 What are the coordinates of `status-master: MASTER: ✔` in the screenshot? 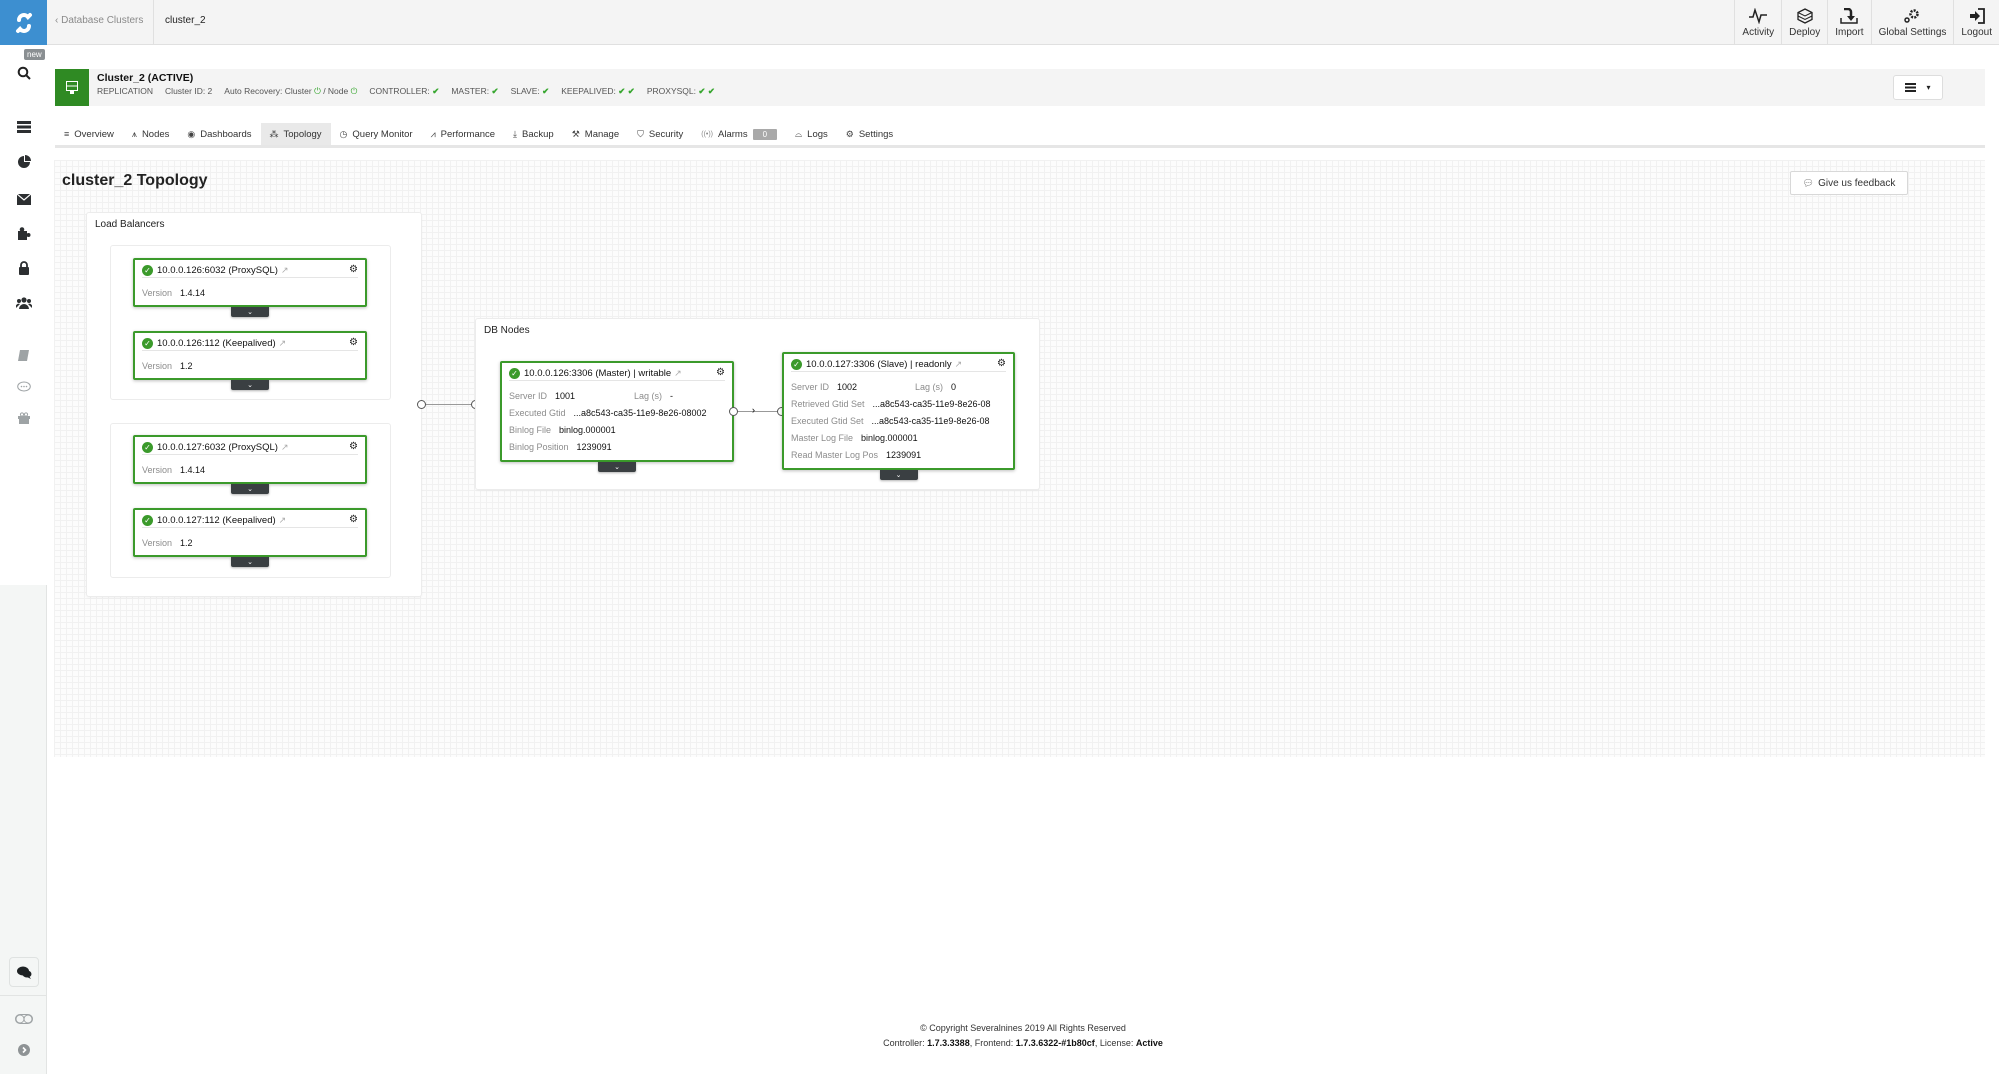 It's located at (474, 91).